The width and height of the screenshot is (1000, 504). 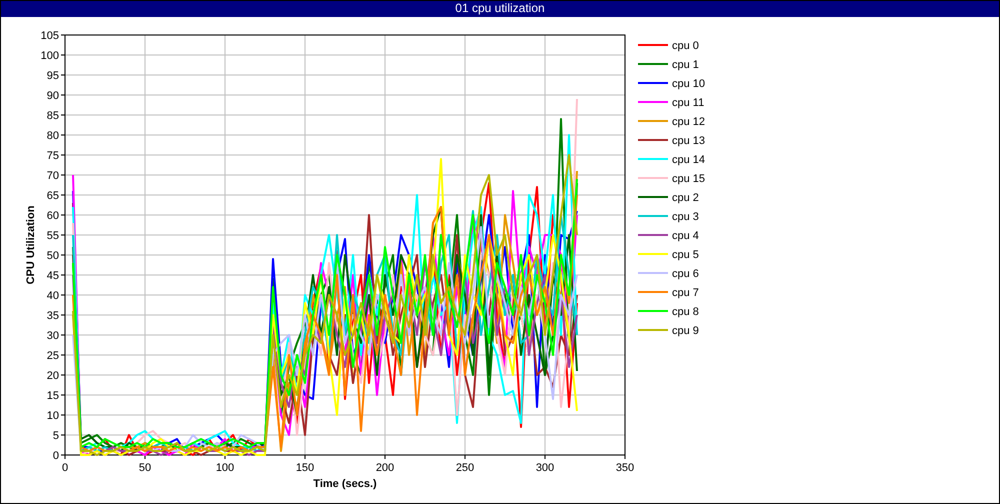 What do you see at coordinates (225, 468) in the screenshot?
I see `x-tick-label: 100` at bounding box center [225, 468].